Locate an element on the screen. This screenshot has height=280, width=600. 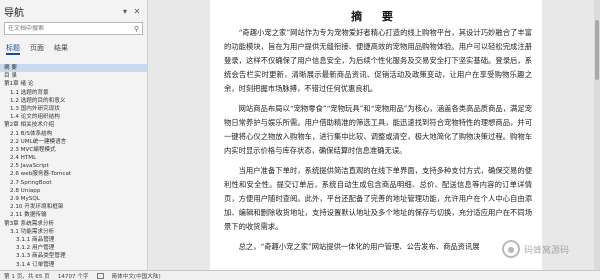
nav-tree-item: 3.1 功能需求分析 is located at coordinates (73, 232).